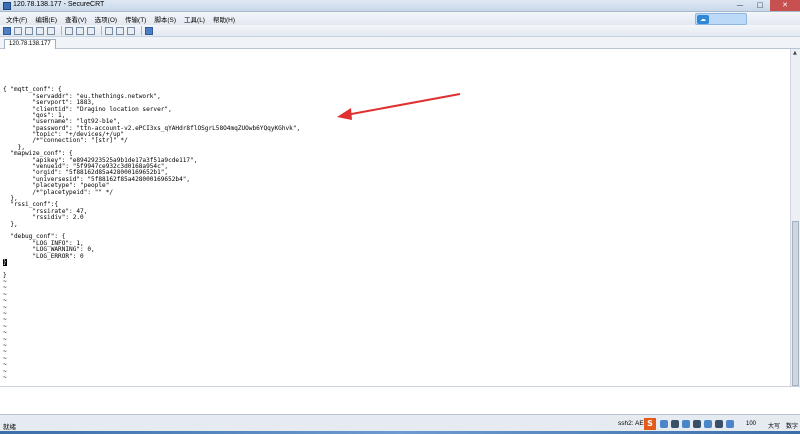  Describe the element at coordinates (399, 106) in the screenshot. I see `annotation-arrow` at that location.